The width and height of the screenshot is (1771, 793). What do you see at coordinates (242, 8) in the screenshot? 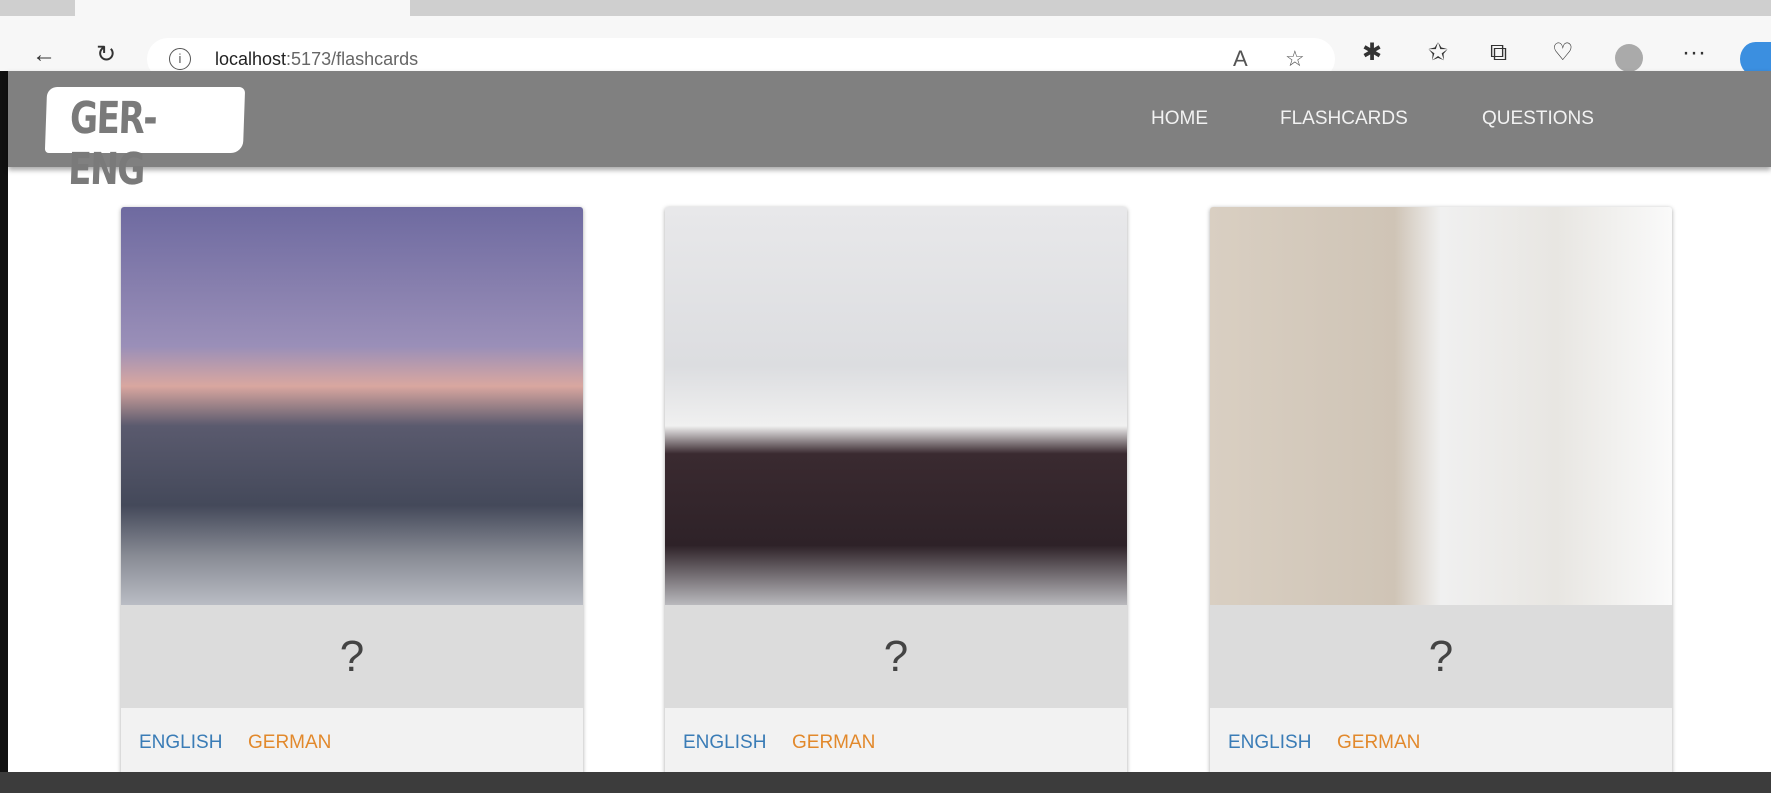
I see `browser-tab` at bounding box center [242, 8].